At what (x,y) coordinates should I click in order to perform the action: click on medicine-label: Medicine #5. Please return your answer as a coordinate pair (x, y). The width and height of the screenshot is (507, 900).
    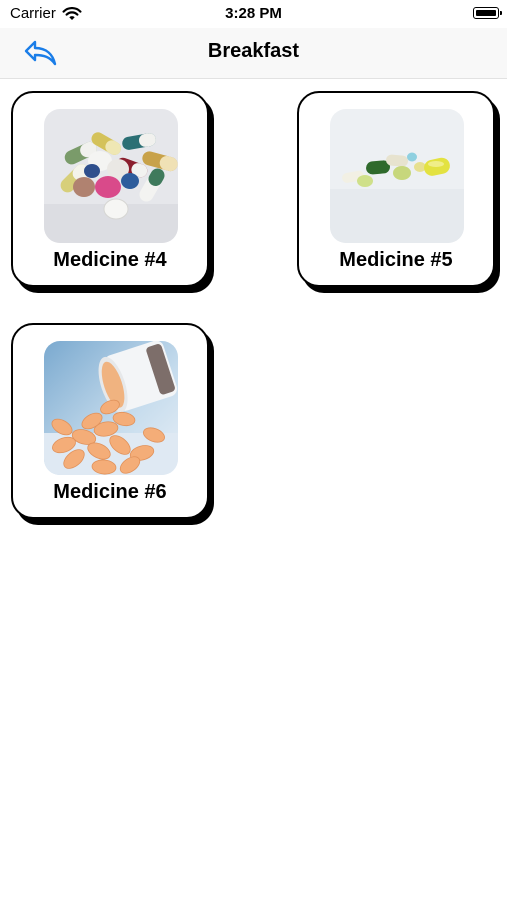
    Looking at the image, I should click on (396, 260).